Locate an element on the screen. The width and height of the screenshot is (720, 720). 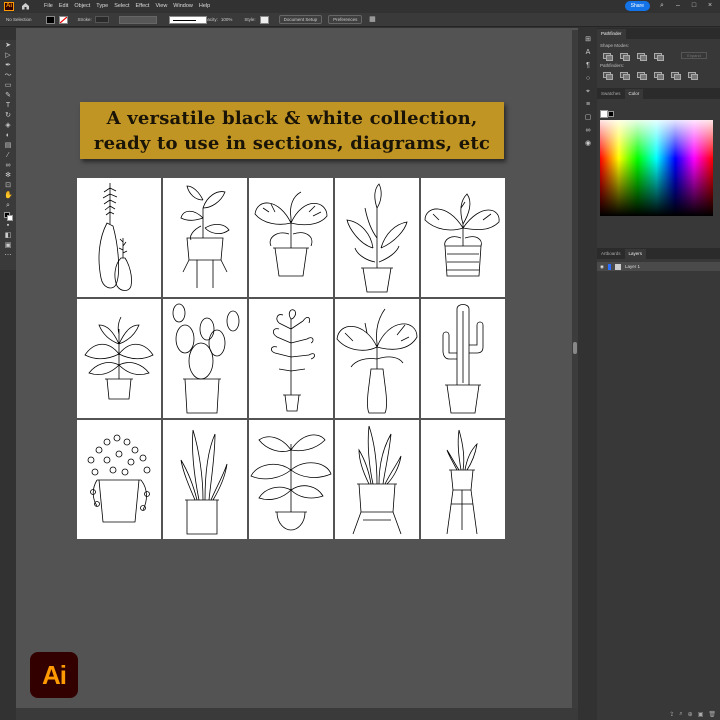
hand-tool-icon: ✋ is located at coordinates (8, 196).